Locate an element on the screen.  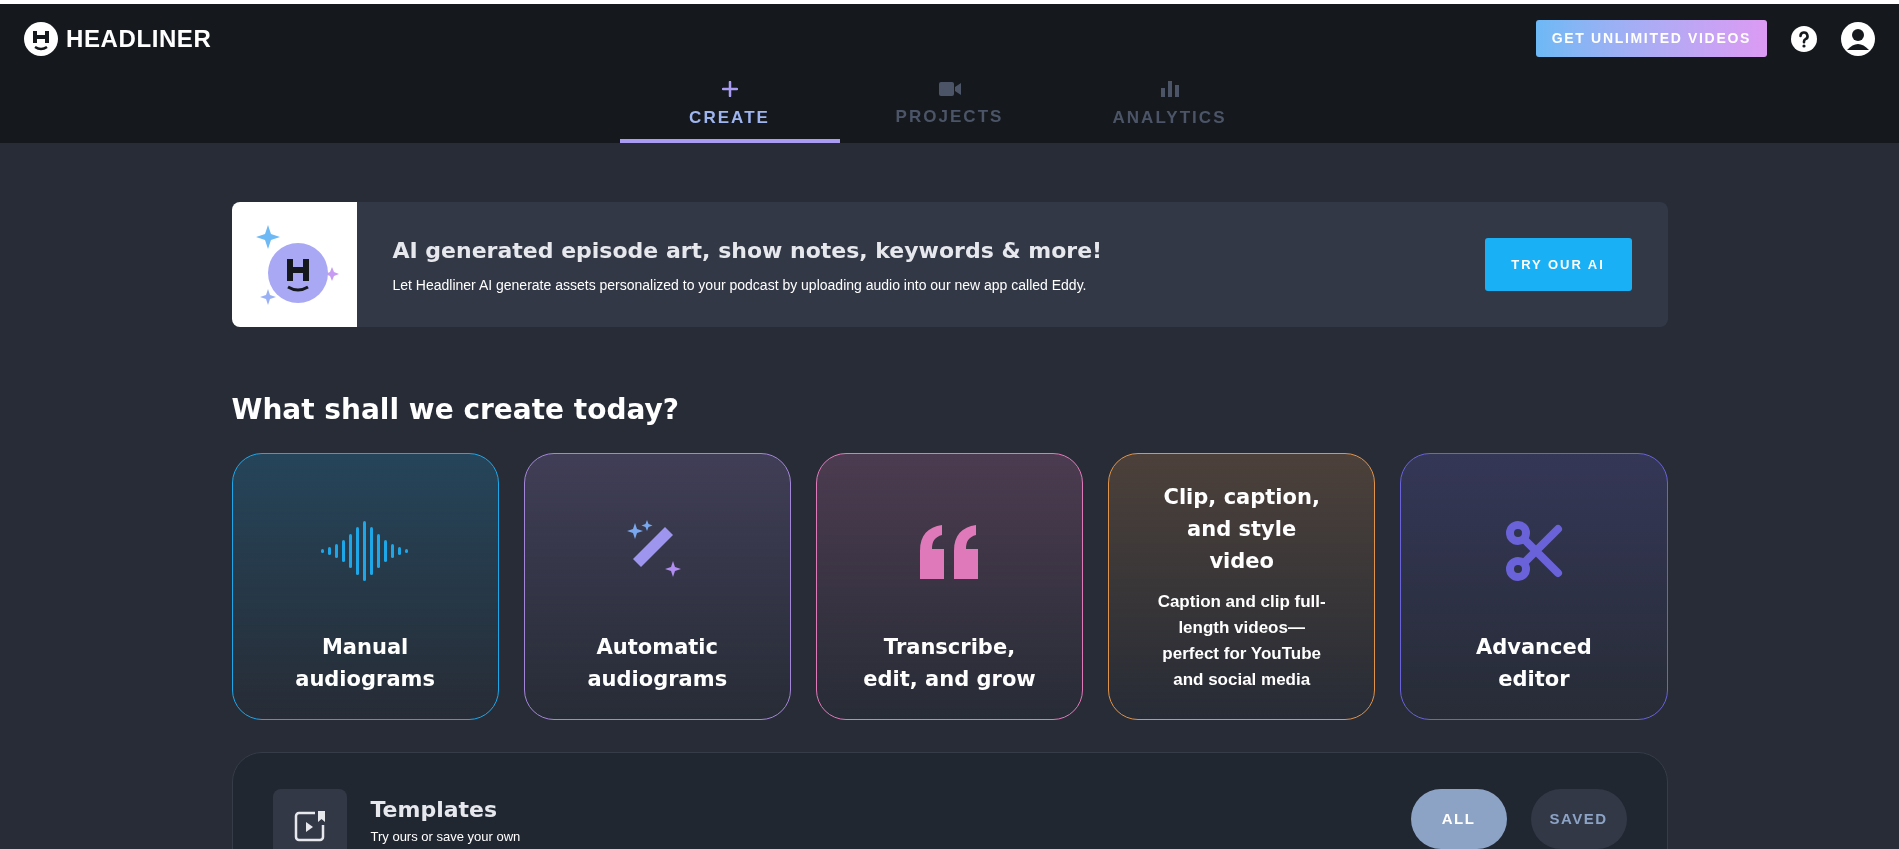
filter-pill: SAVED is located at coordinates (1578, 819).